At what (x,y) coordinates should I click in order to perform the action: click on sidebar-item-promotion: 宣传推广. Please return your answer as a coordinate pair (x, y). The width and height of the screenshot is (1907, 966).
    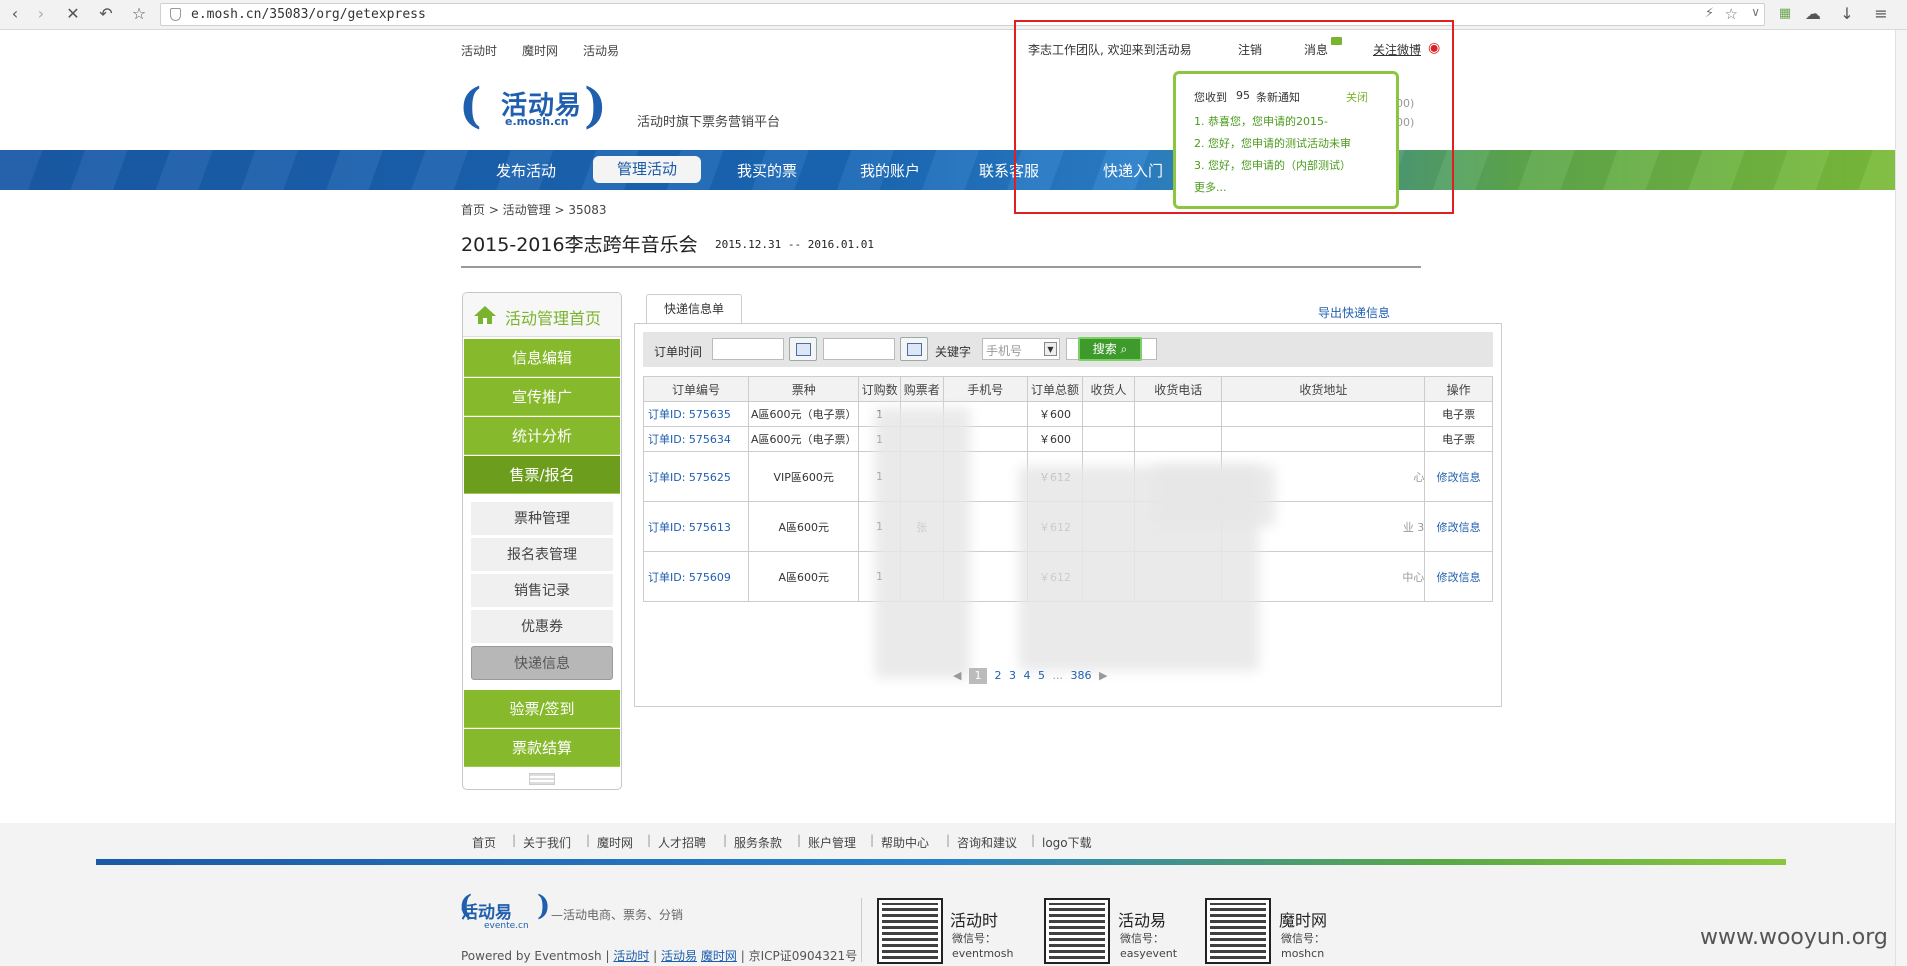
    Looking at the image, I should click on (542, 397).